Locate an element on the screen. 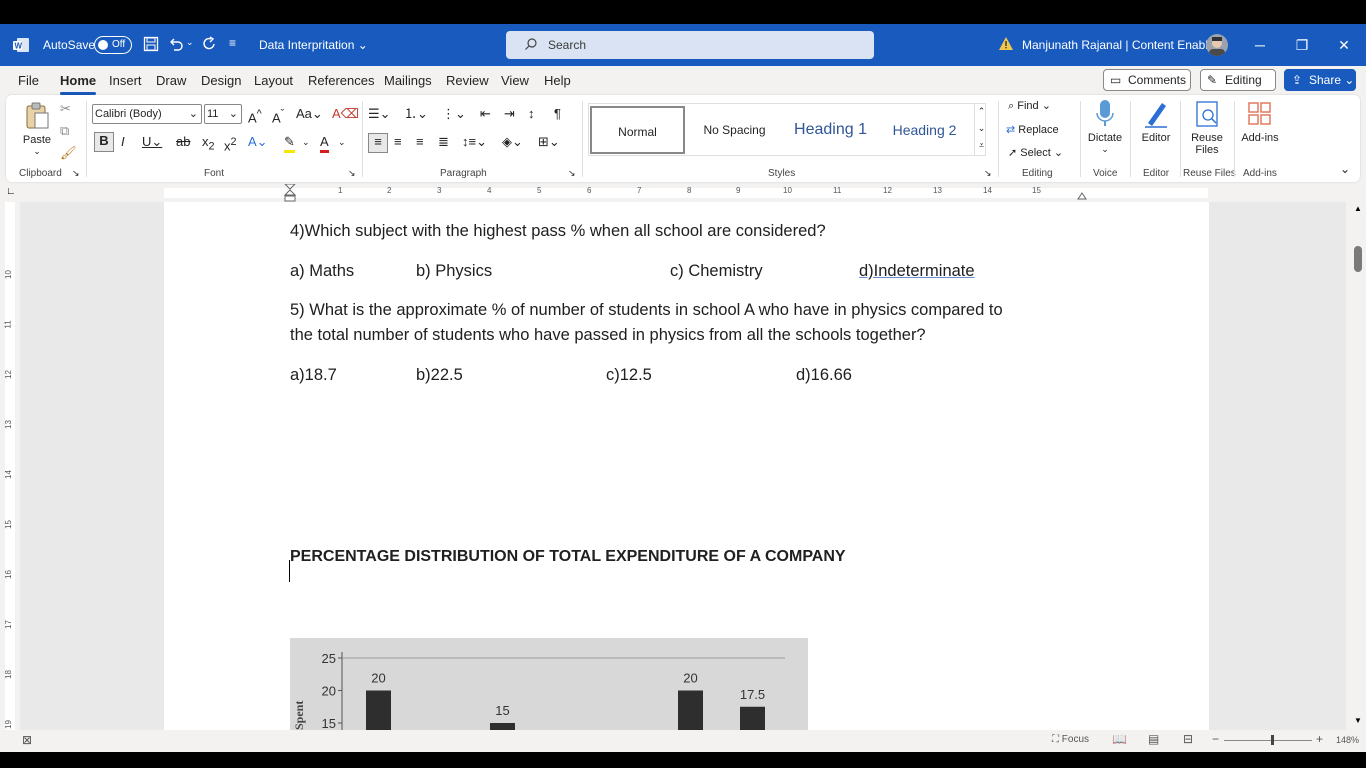 The height and width of the screenshot is (768, 1366). clear-formatting-icon: A⌫ is located at coordinates (345, 114).